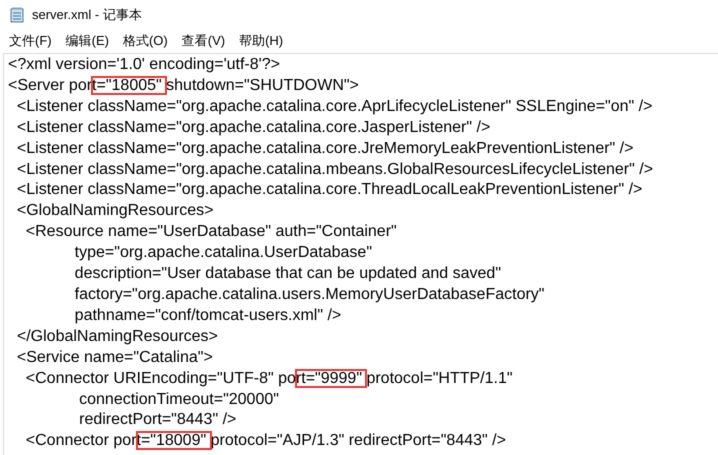 The image size is (718, 455). I want to click on code-line: <Listener className="org.apache.catalina.core.ThreadLocalLeakPreventionListener" />, so click(329, 190).